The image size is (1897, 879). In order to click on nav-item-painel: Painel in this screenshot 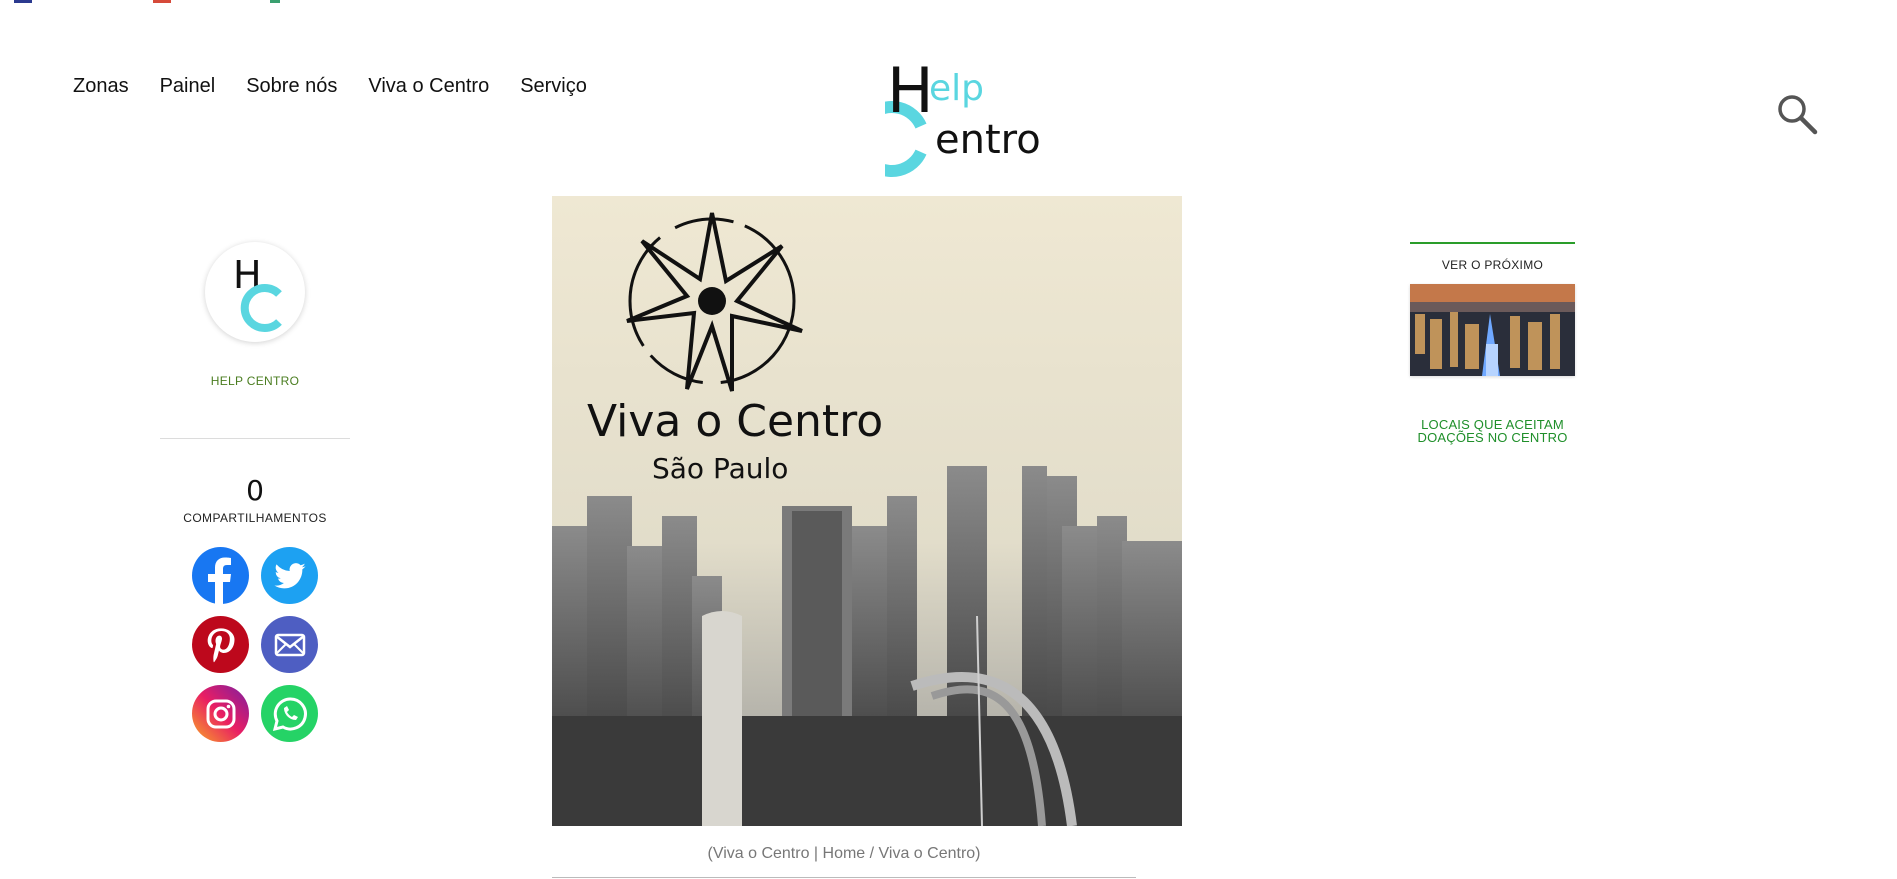, I will do `click(188, 86)`.